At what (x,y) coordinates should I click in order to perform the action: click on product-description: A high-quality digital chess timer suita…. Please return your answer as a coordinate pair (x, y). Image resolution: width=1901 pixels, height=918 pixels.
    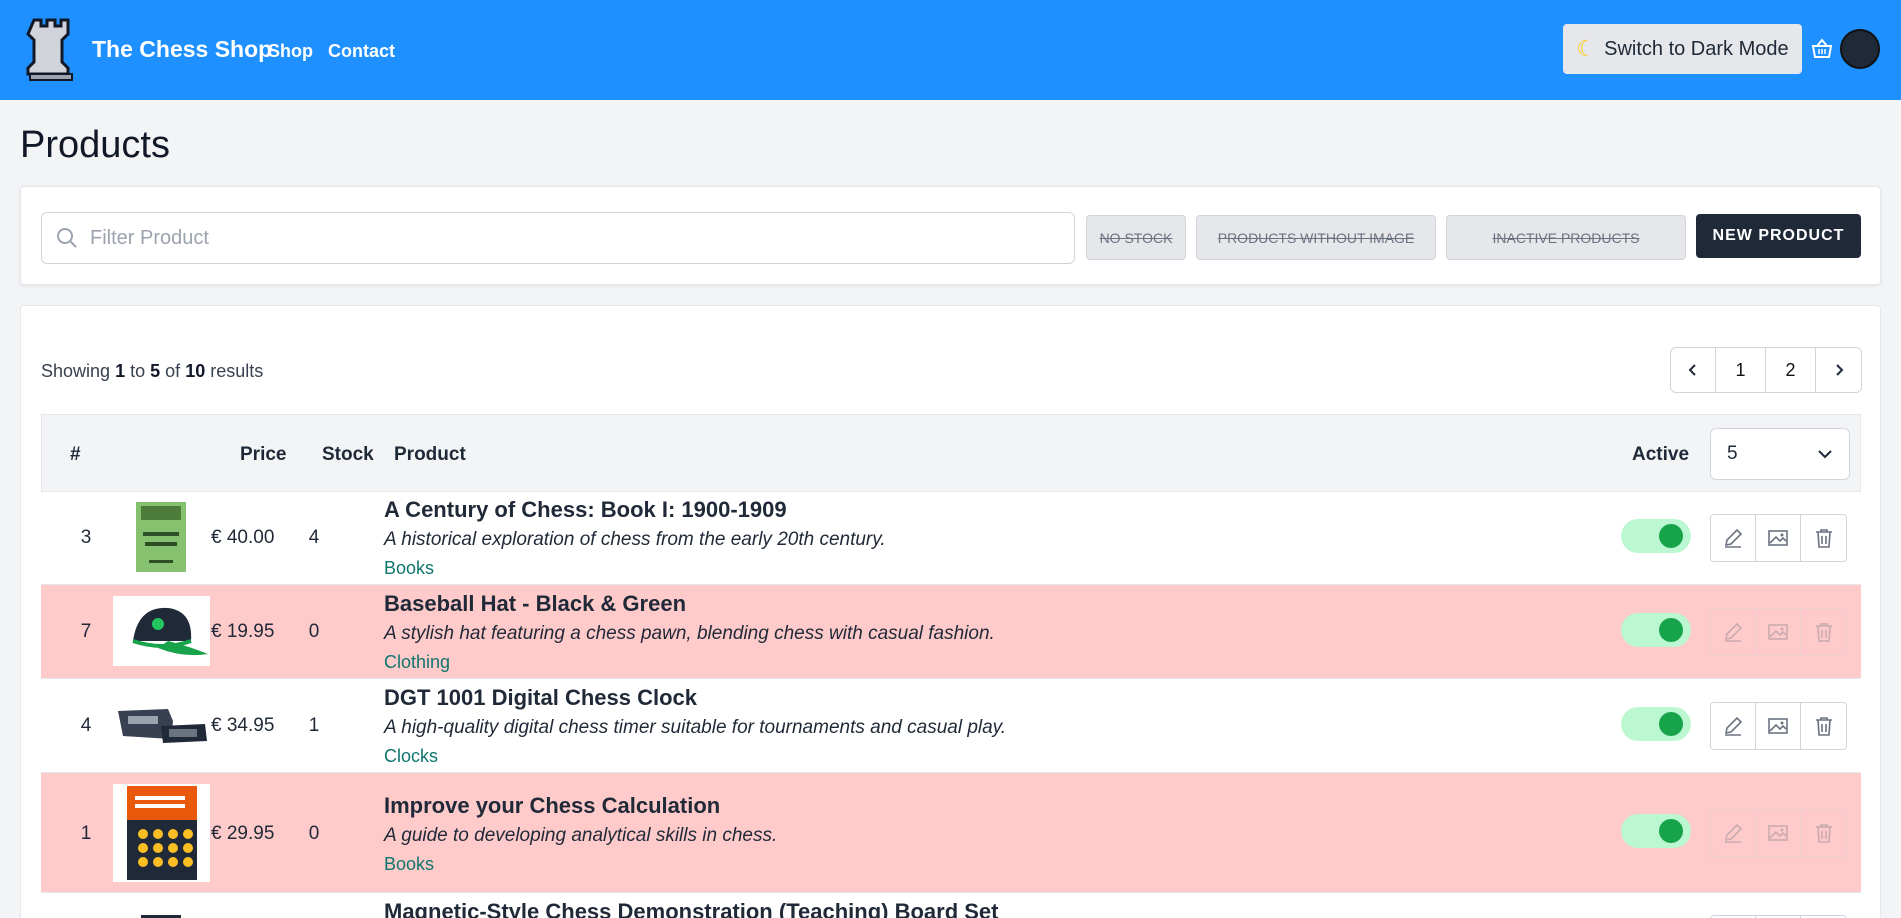
    Looking at the image, I should click on (695, 727).